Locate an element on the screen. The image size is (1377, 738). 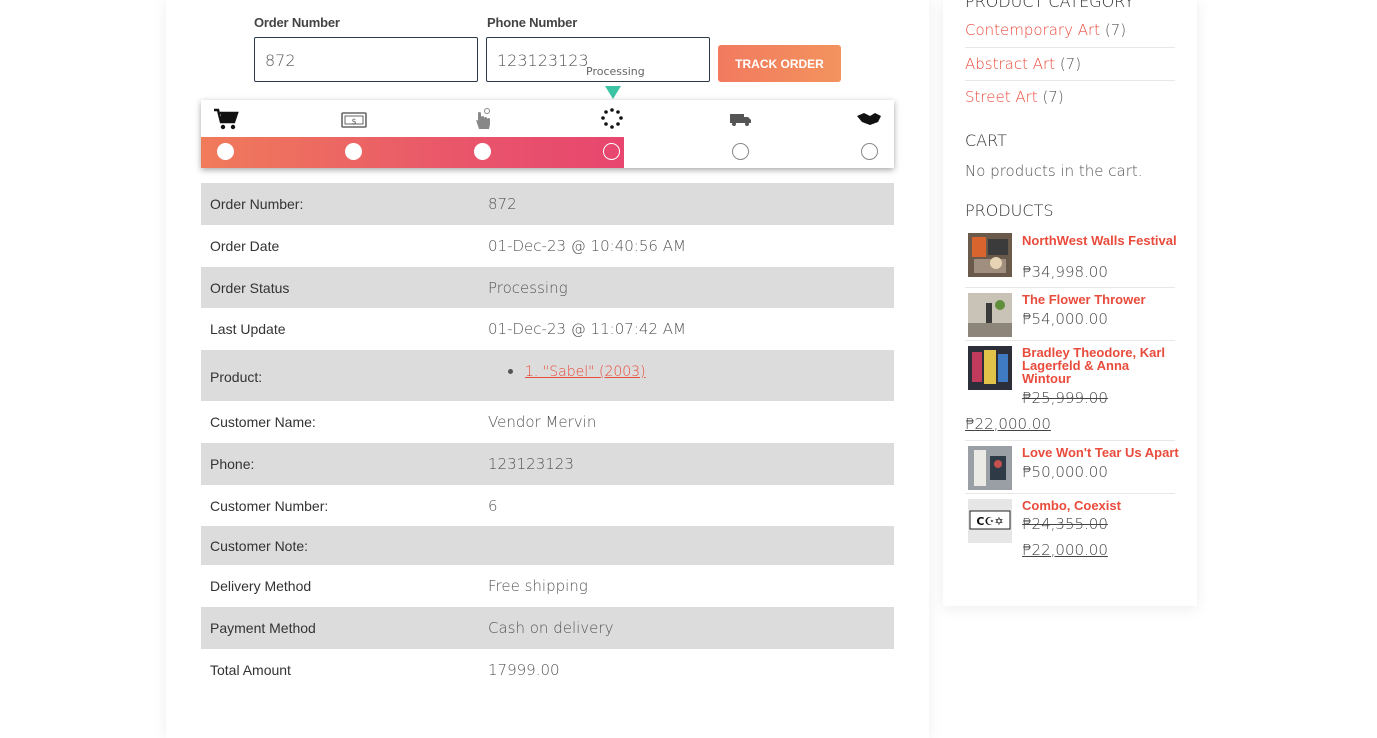
row-label: Order Number: is located at coordinates (257, 204).